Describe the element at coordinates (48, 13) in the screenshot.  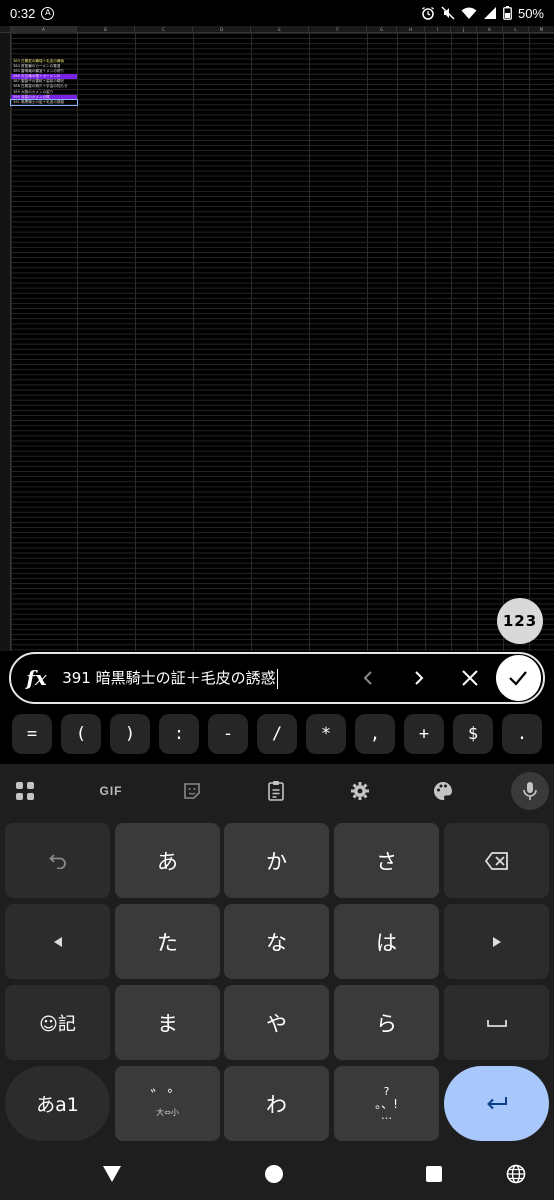
I see `app-notification-icon: A` at that location.